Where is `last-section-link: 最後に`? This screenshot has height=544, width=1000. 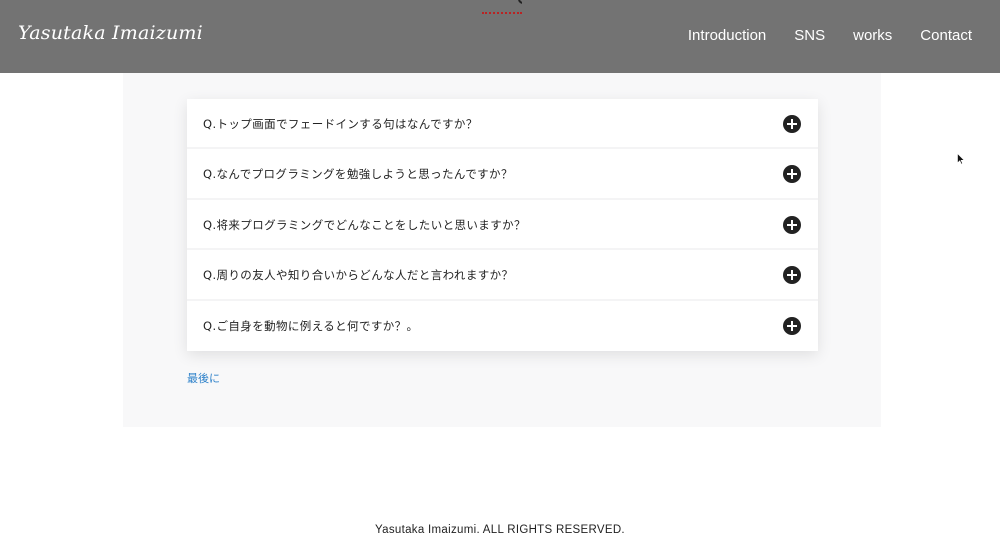
last-section-link: 最後に is located at coordinates (203, 378).